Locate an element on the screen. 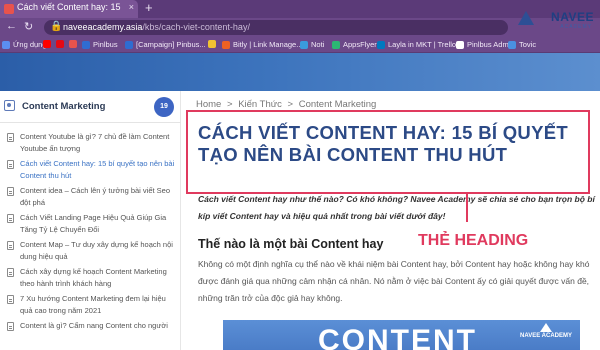  banner-logo: NAVEE ACADEMY is located at coordinates (546, 331).